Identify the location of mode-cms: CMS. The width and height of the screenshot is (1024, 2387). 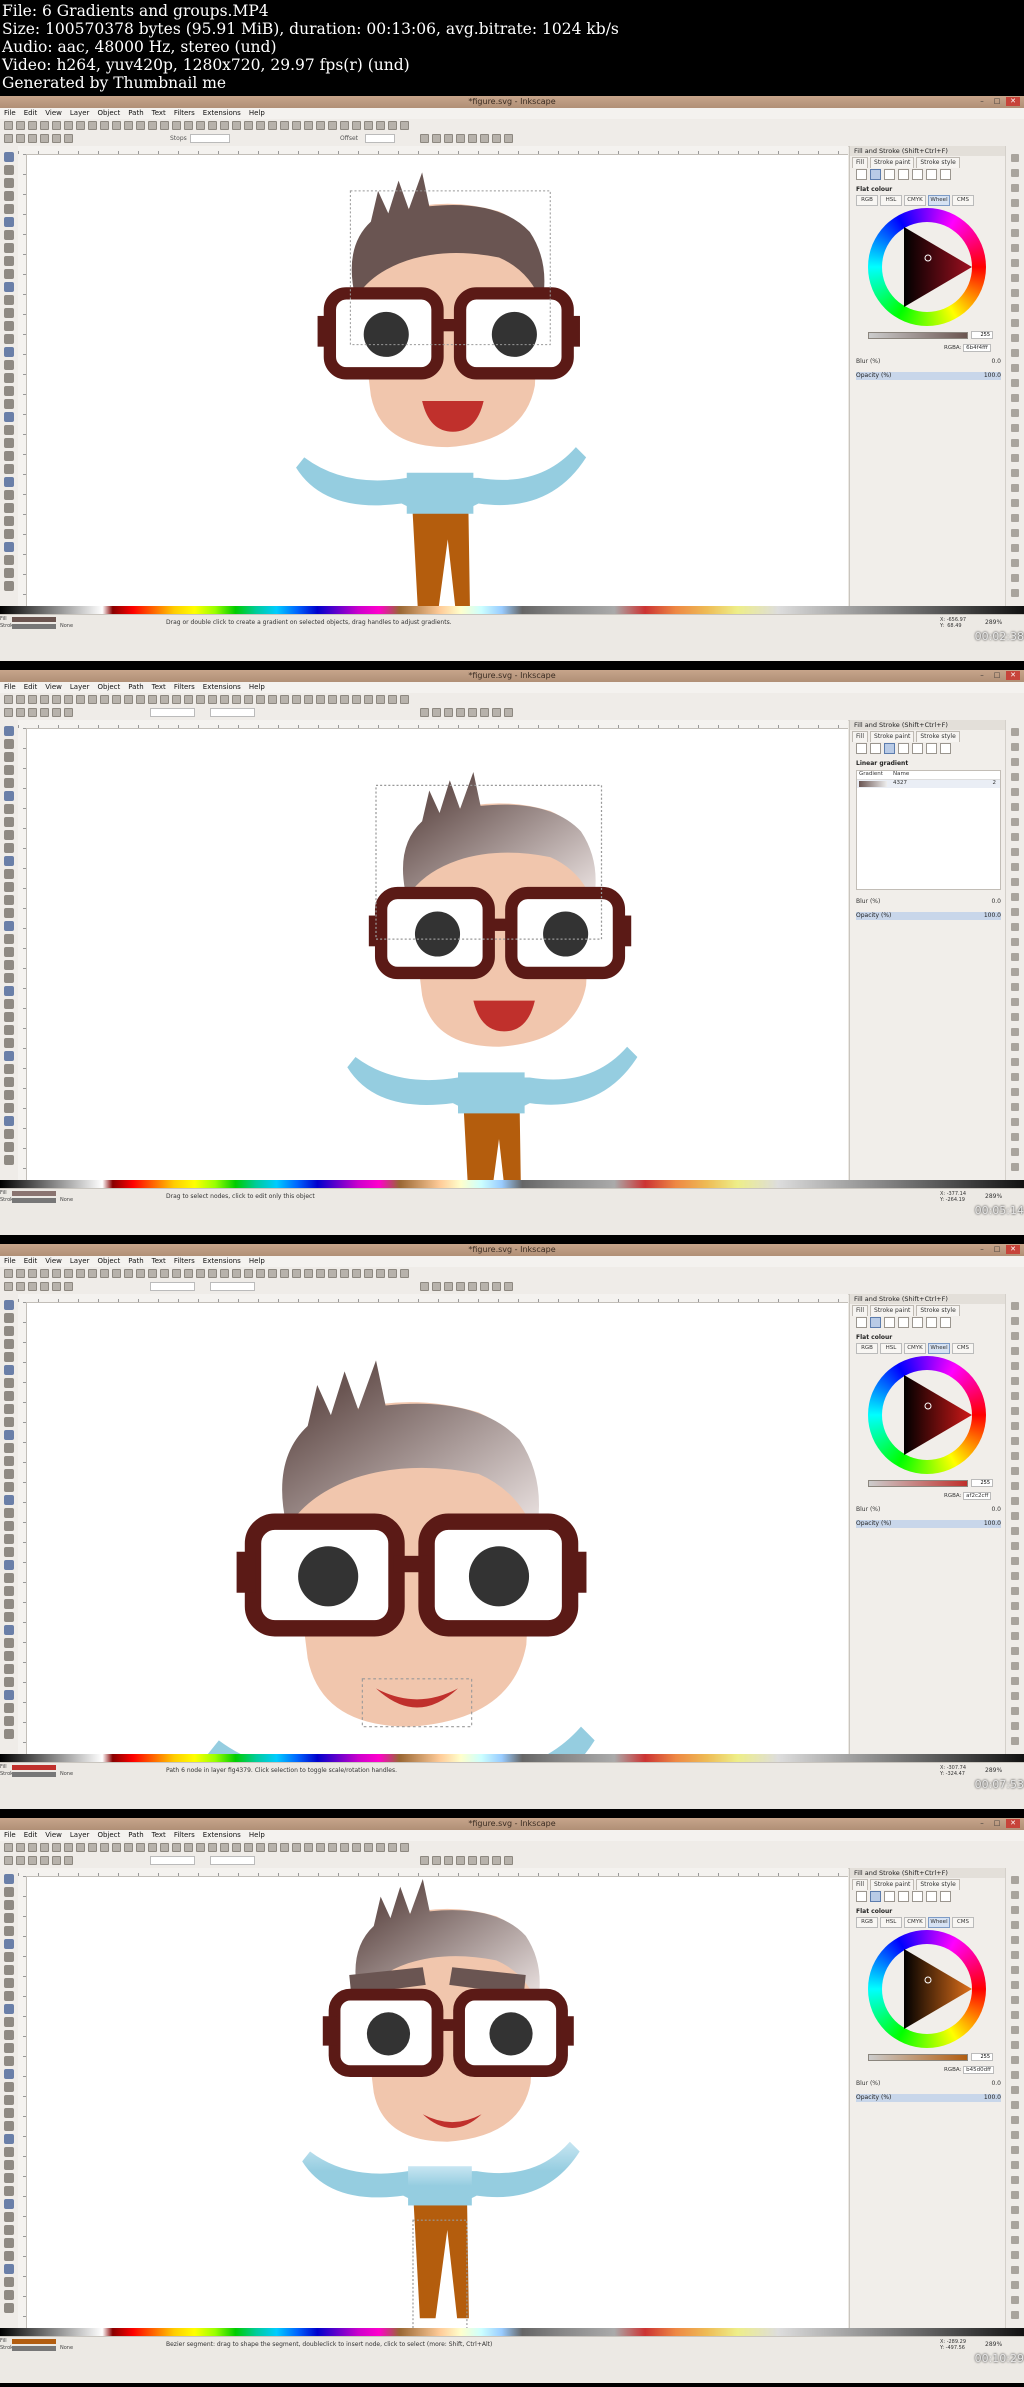
(963, 1922).